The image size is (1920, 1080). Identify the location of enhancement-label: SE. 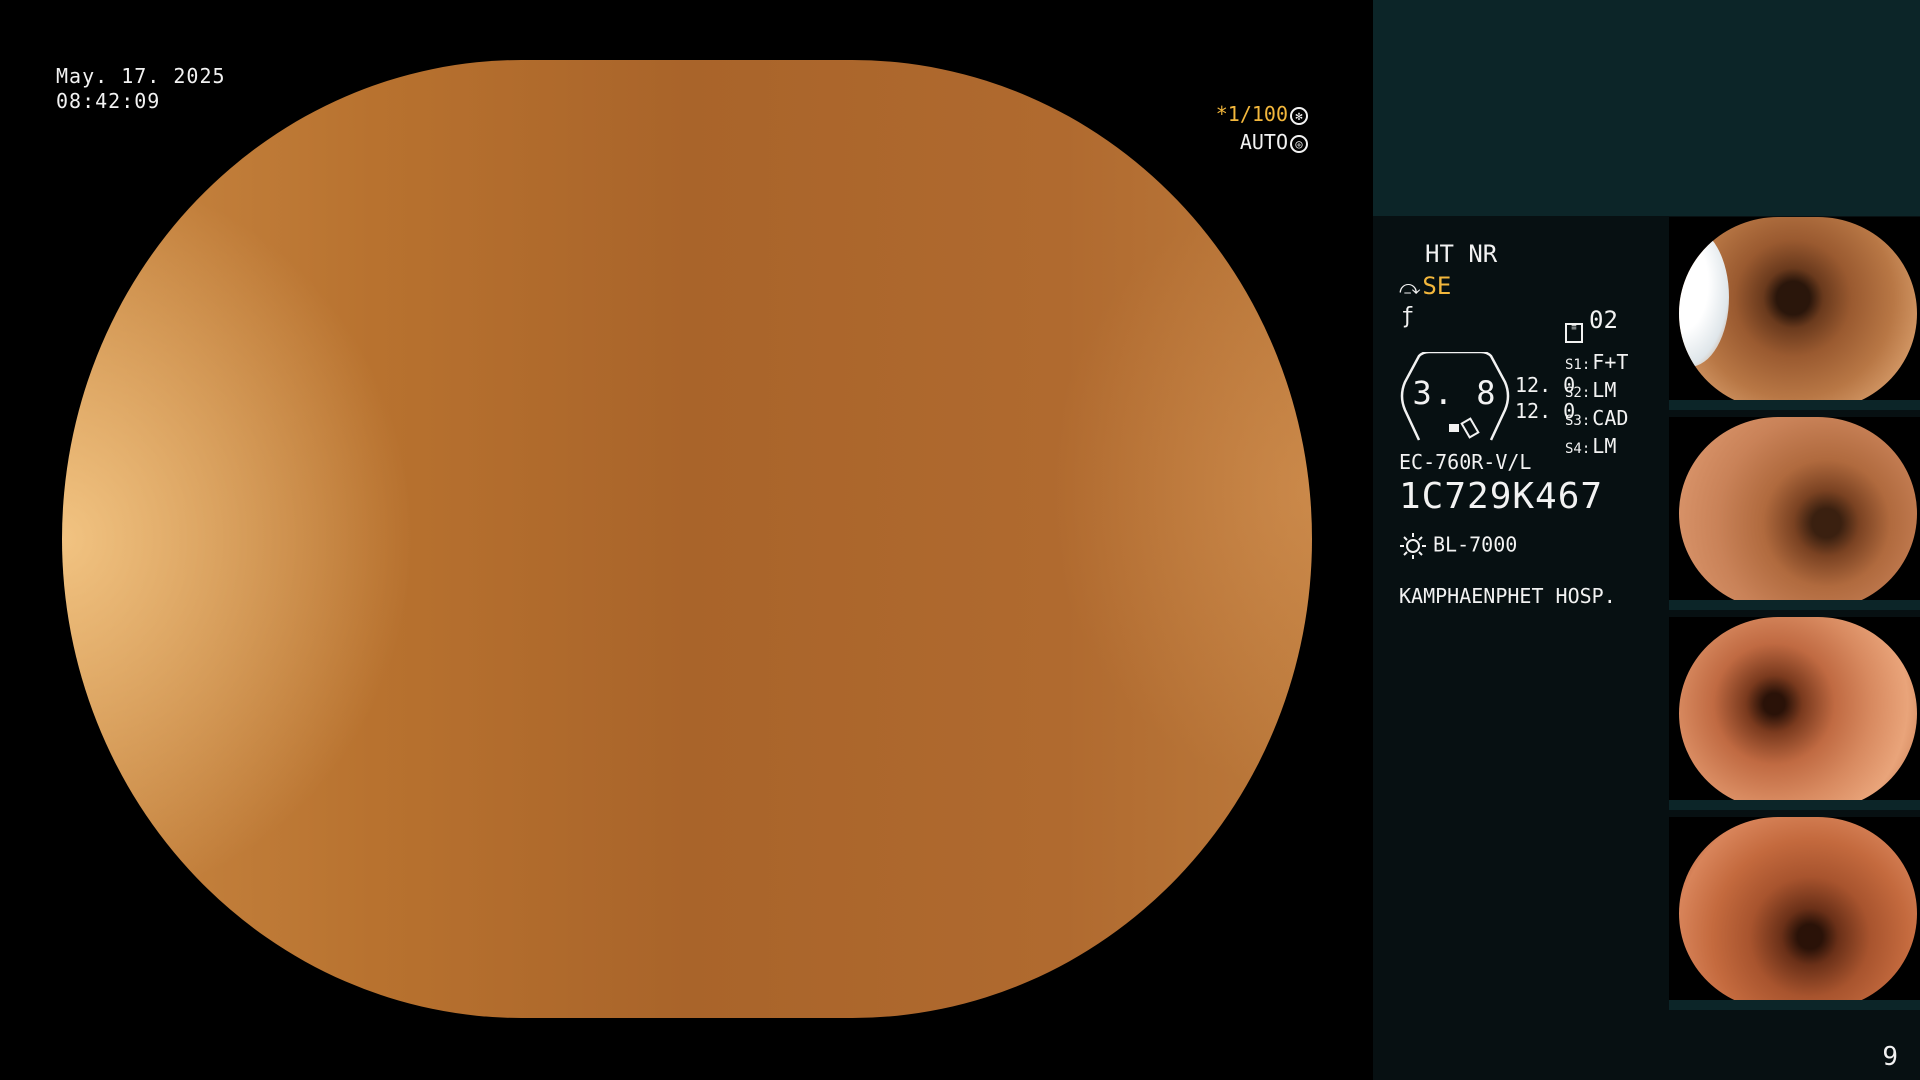
(1437, 286).